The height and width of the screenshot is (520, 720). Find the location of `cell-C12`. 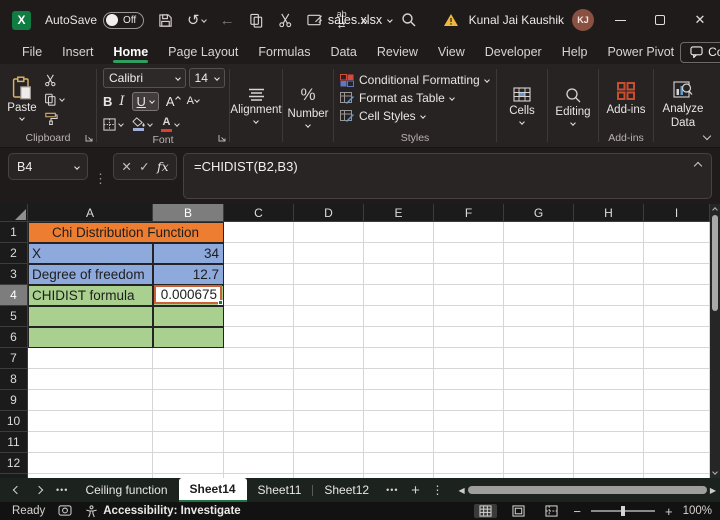

cell-C12 is located at coordinates (259, 463).